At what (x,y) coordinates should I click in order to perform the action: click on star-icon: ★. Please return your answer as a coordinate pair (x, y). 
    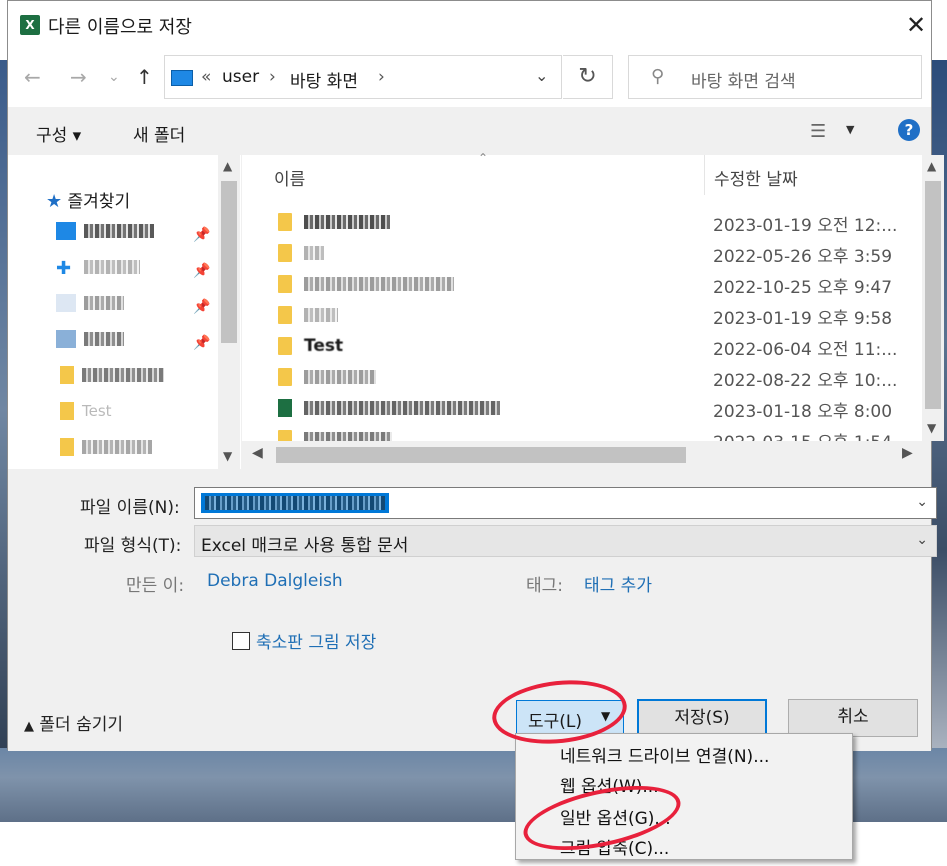
    Looking at the image, I should click on (54, 201).